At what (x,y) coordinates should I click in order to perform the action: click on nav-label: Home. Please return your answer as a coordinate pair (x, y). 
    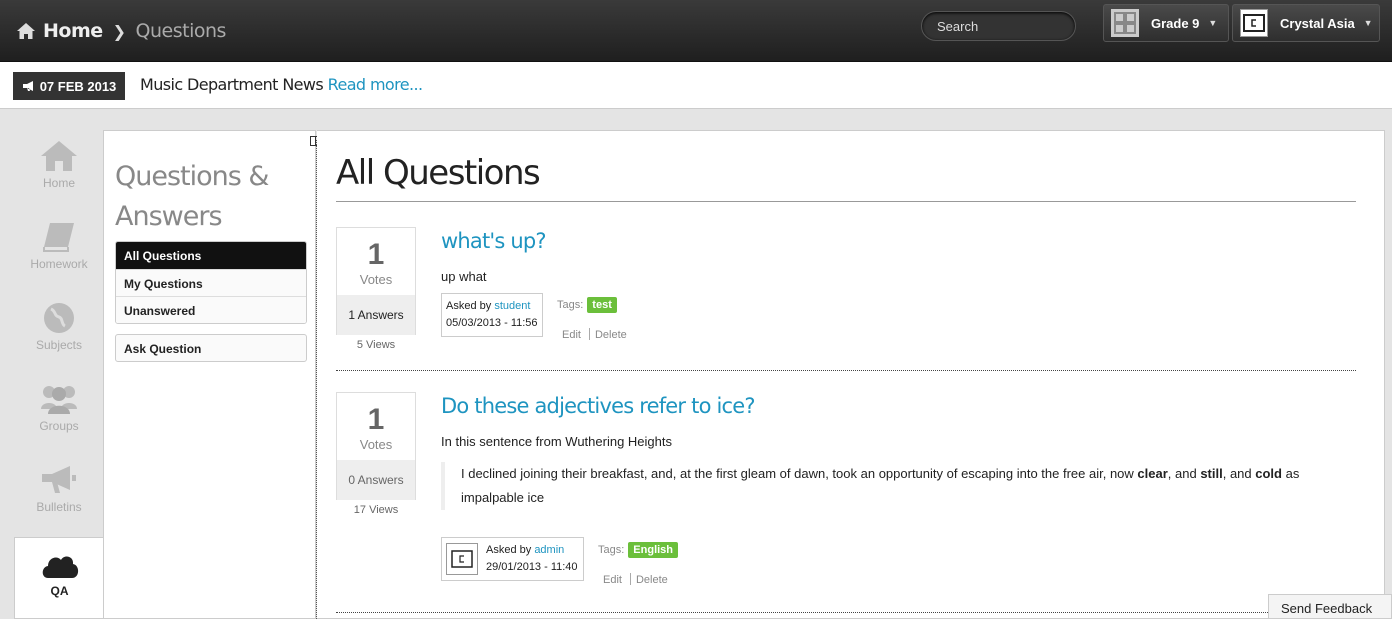
    Looking at the image, I should click on (58, 183).